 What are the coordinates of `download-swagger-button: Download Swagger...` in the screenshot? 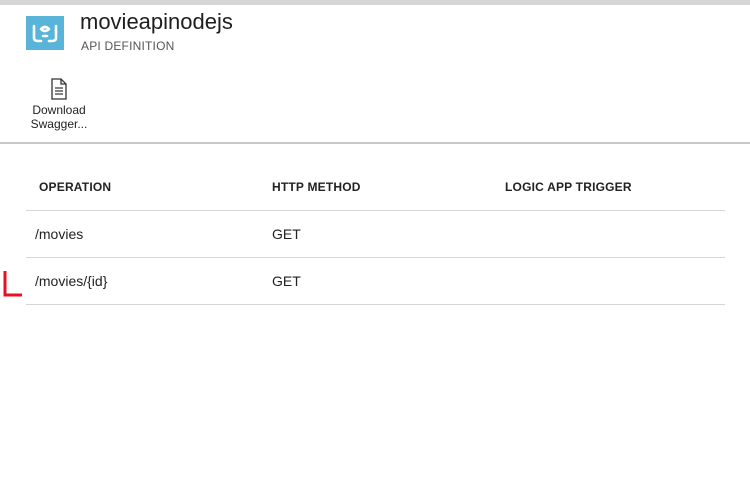 It's located at (59, 108).